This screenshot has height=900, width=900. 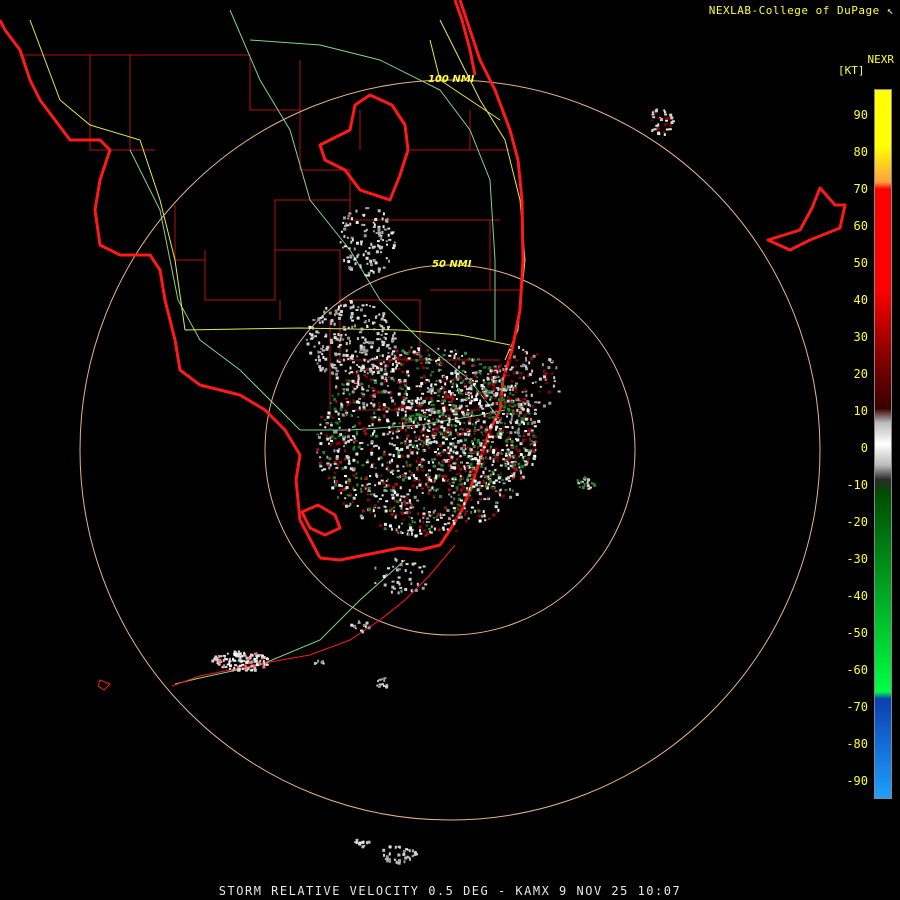 I want to click on nexlab-logo-icon: ↖, so click(x=890, y=10).